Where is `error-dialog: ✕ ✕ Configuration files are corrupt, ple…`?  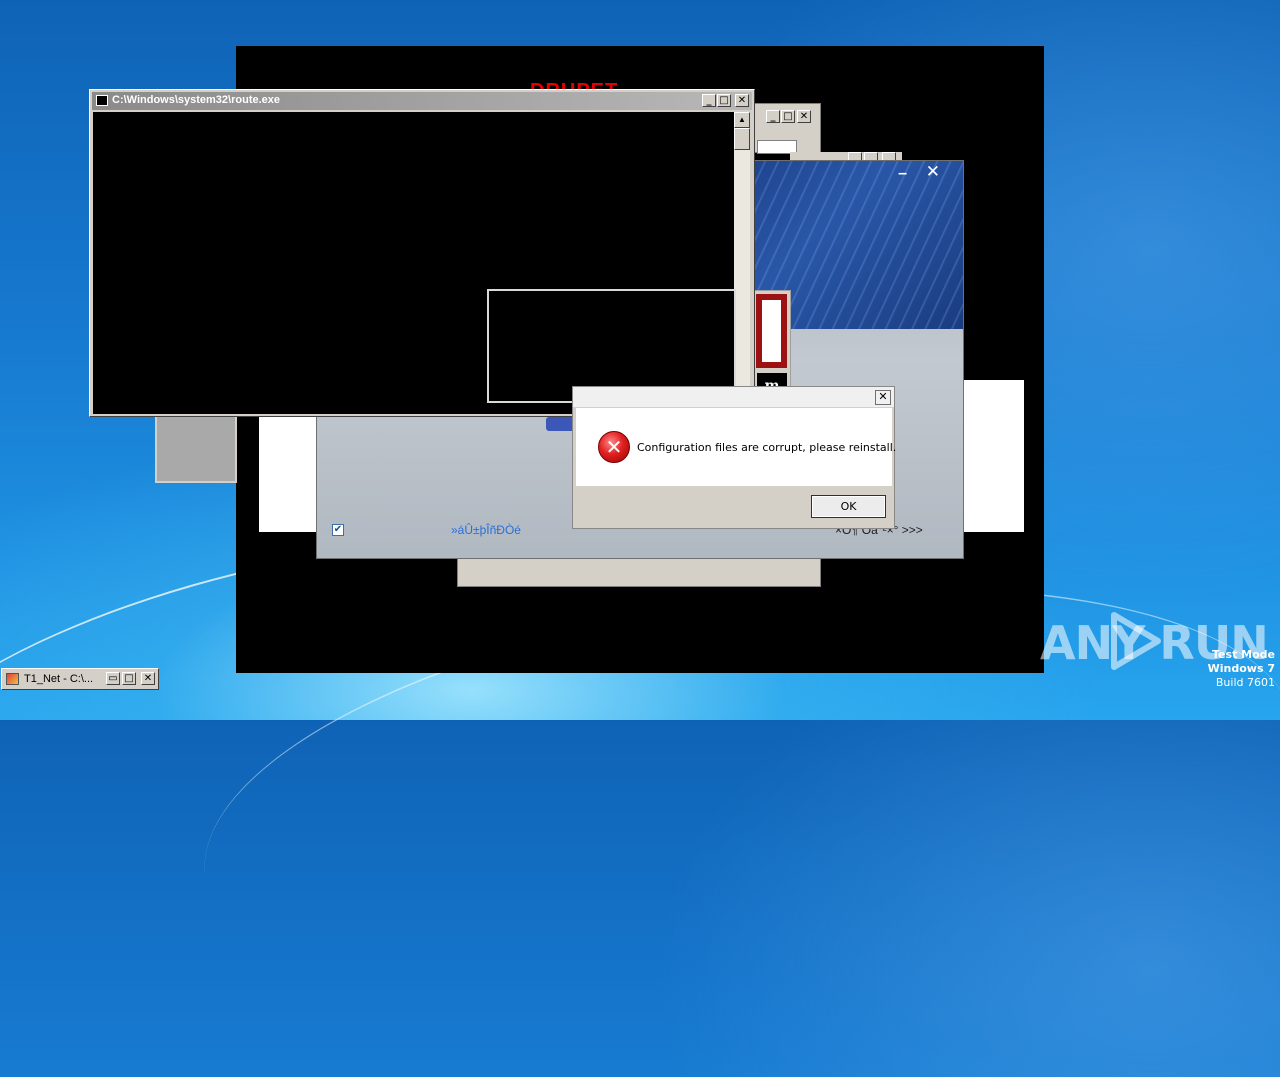
error-dialog: ✕ ✕ Configuration files are corrupt, ple… is located at coordinates (734, 457).